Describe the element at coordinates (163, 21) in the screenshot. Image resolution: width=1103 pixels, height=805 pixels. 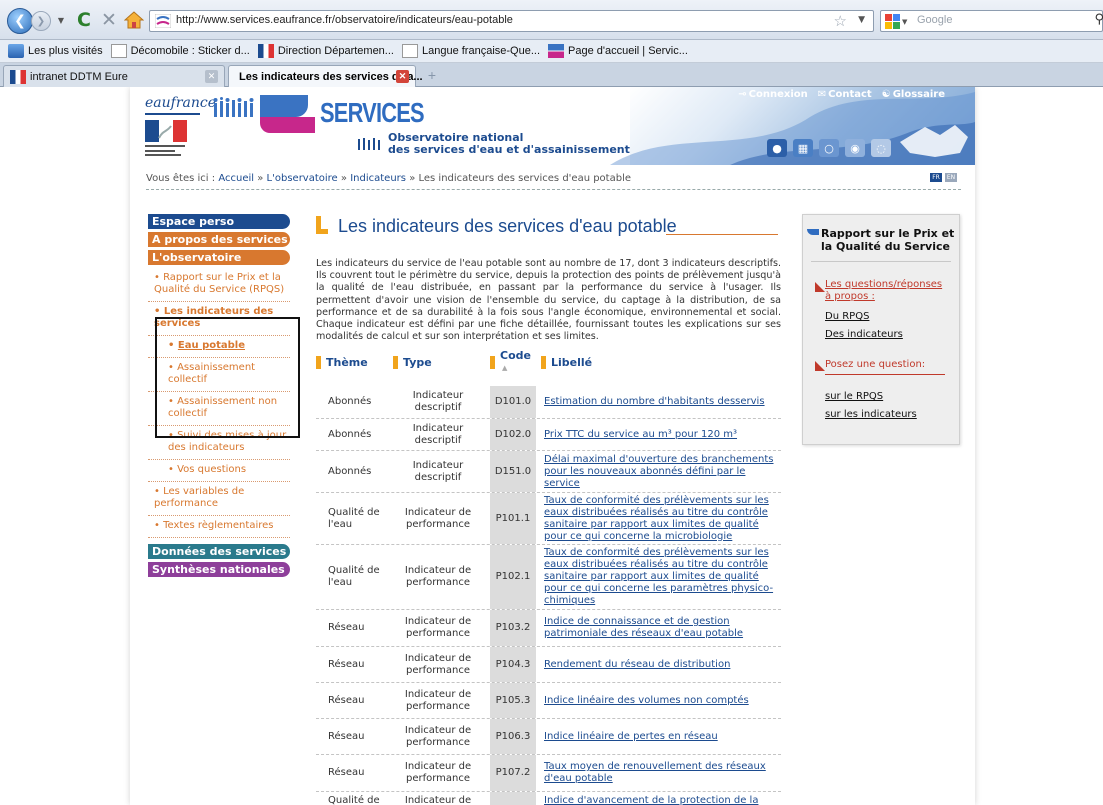
I see `eaufrance-favicon-icon` at that location.